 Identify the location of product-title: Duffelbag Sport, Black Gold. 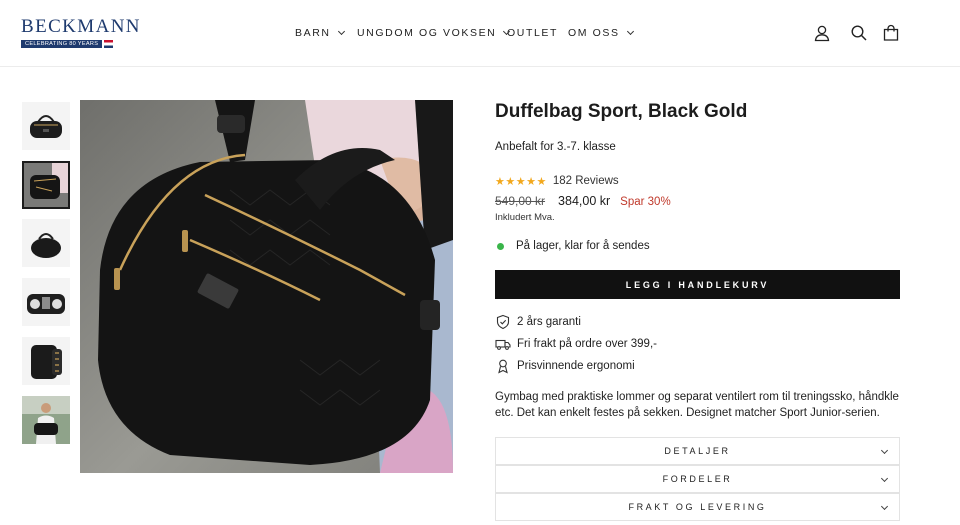
(621, 111).